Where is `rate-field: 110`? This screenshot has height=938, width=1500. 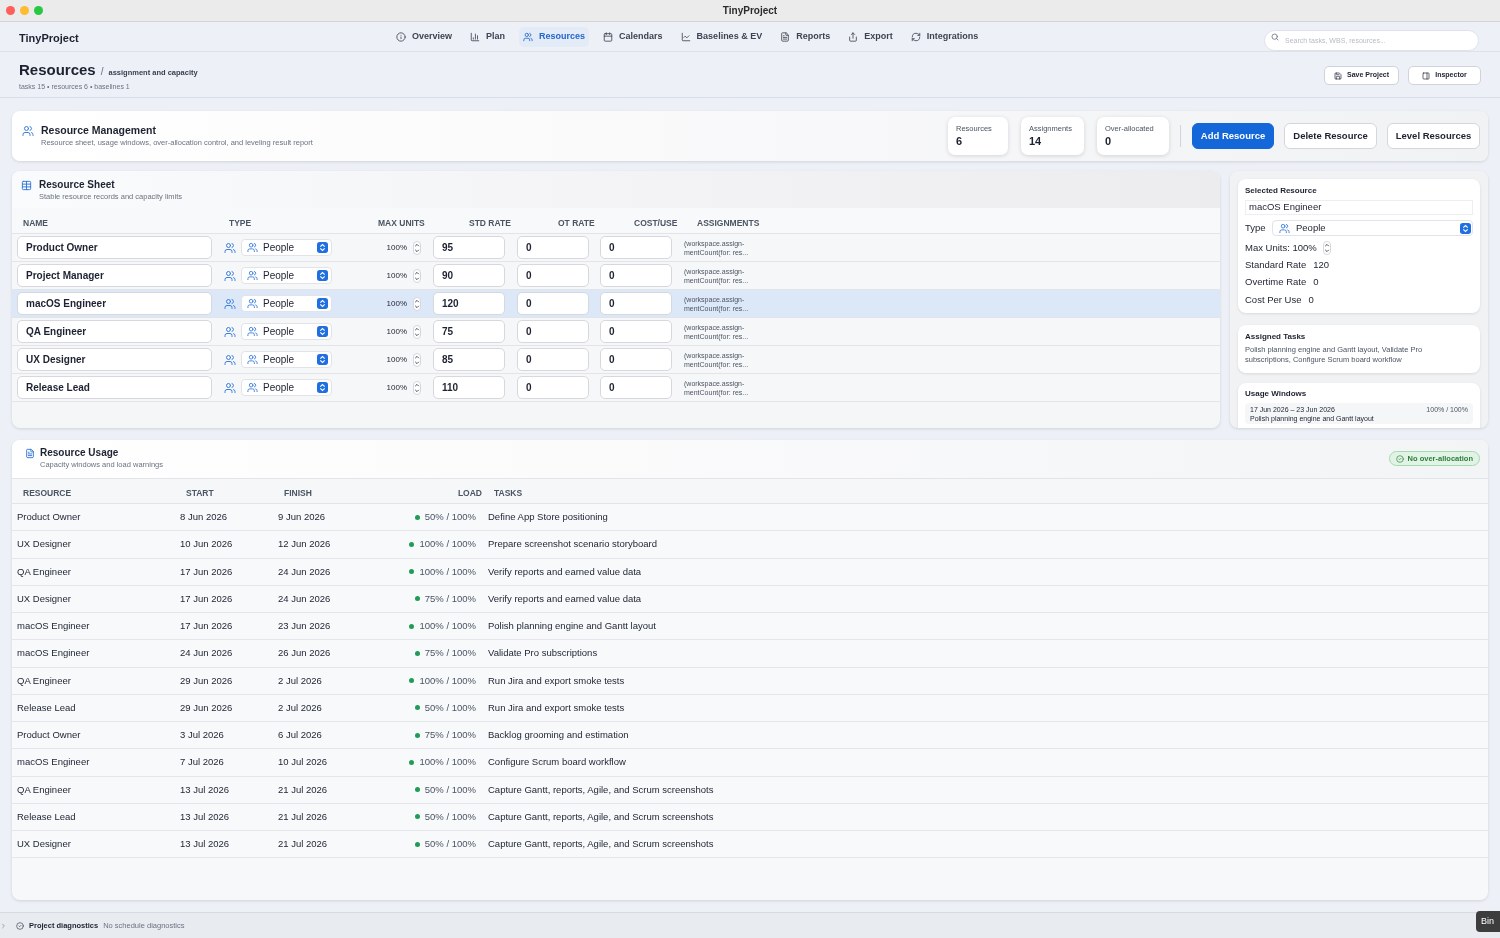
rate-field: 110 is located at coordinates (469, 387).